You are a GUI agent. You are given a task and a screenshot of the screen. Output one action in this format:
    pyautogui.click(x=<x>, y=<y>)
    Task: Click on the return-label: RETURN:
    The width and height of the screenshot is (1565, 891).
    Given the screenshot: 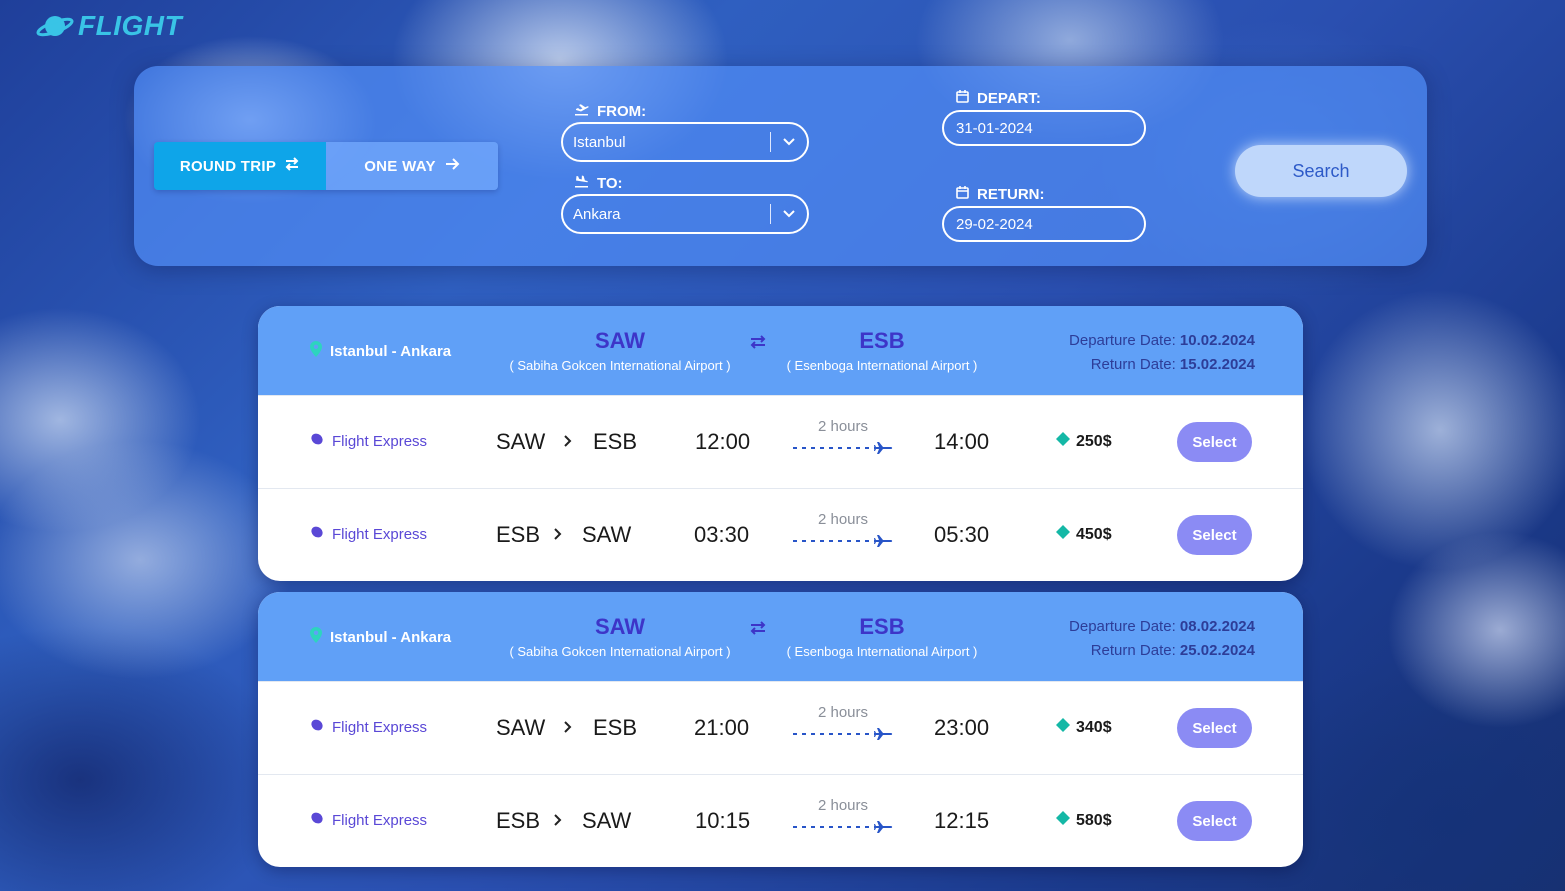 What is the action you would take?
    pyautogui.click(x=1000, y=194)
    